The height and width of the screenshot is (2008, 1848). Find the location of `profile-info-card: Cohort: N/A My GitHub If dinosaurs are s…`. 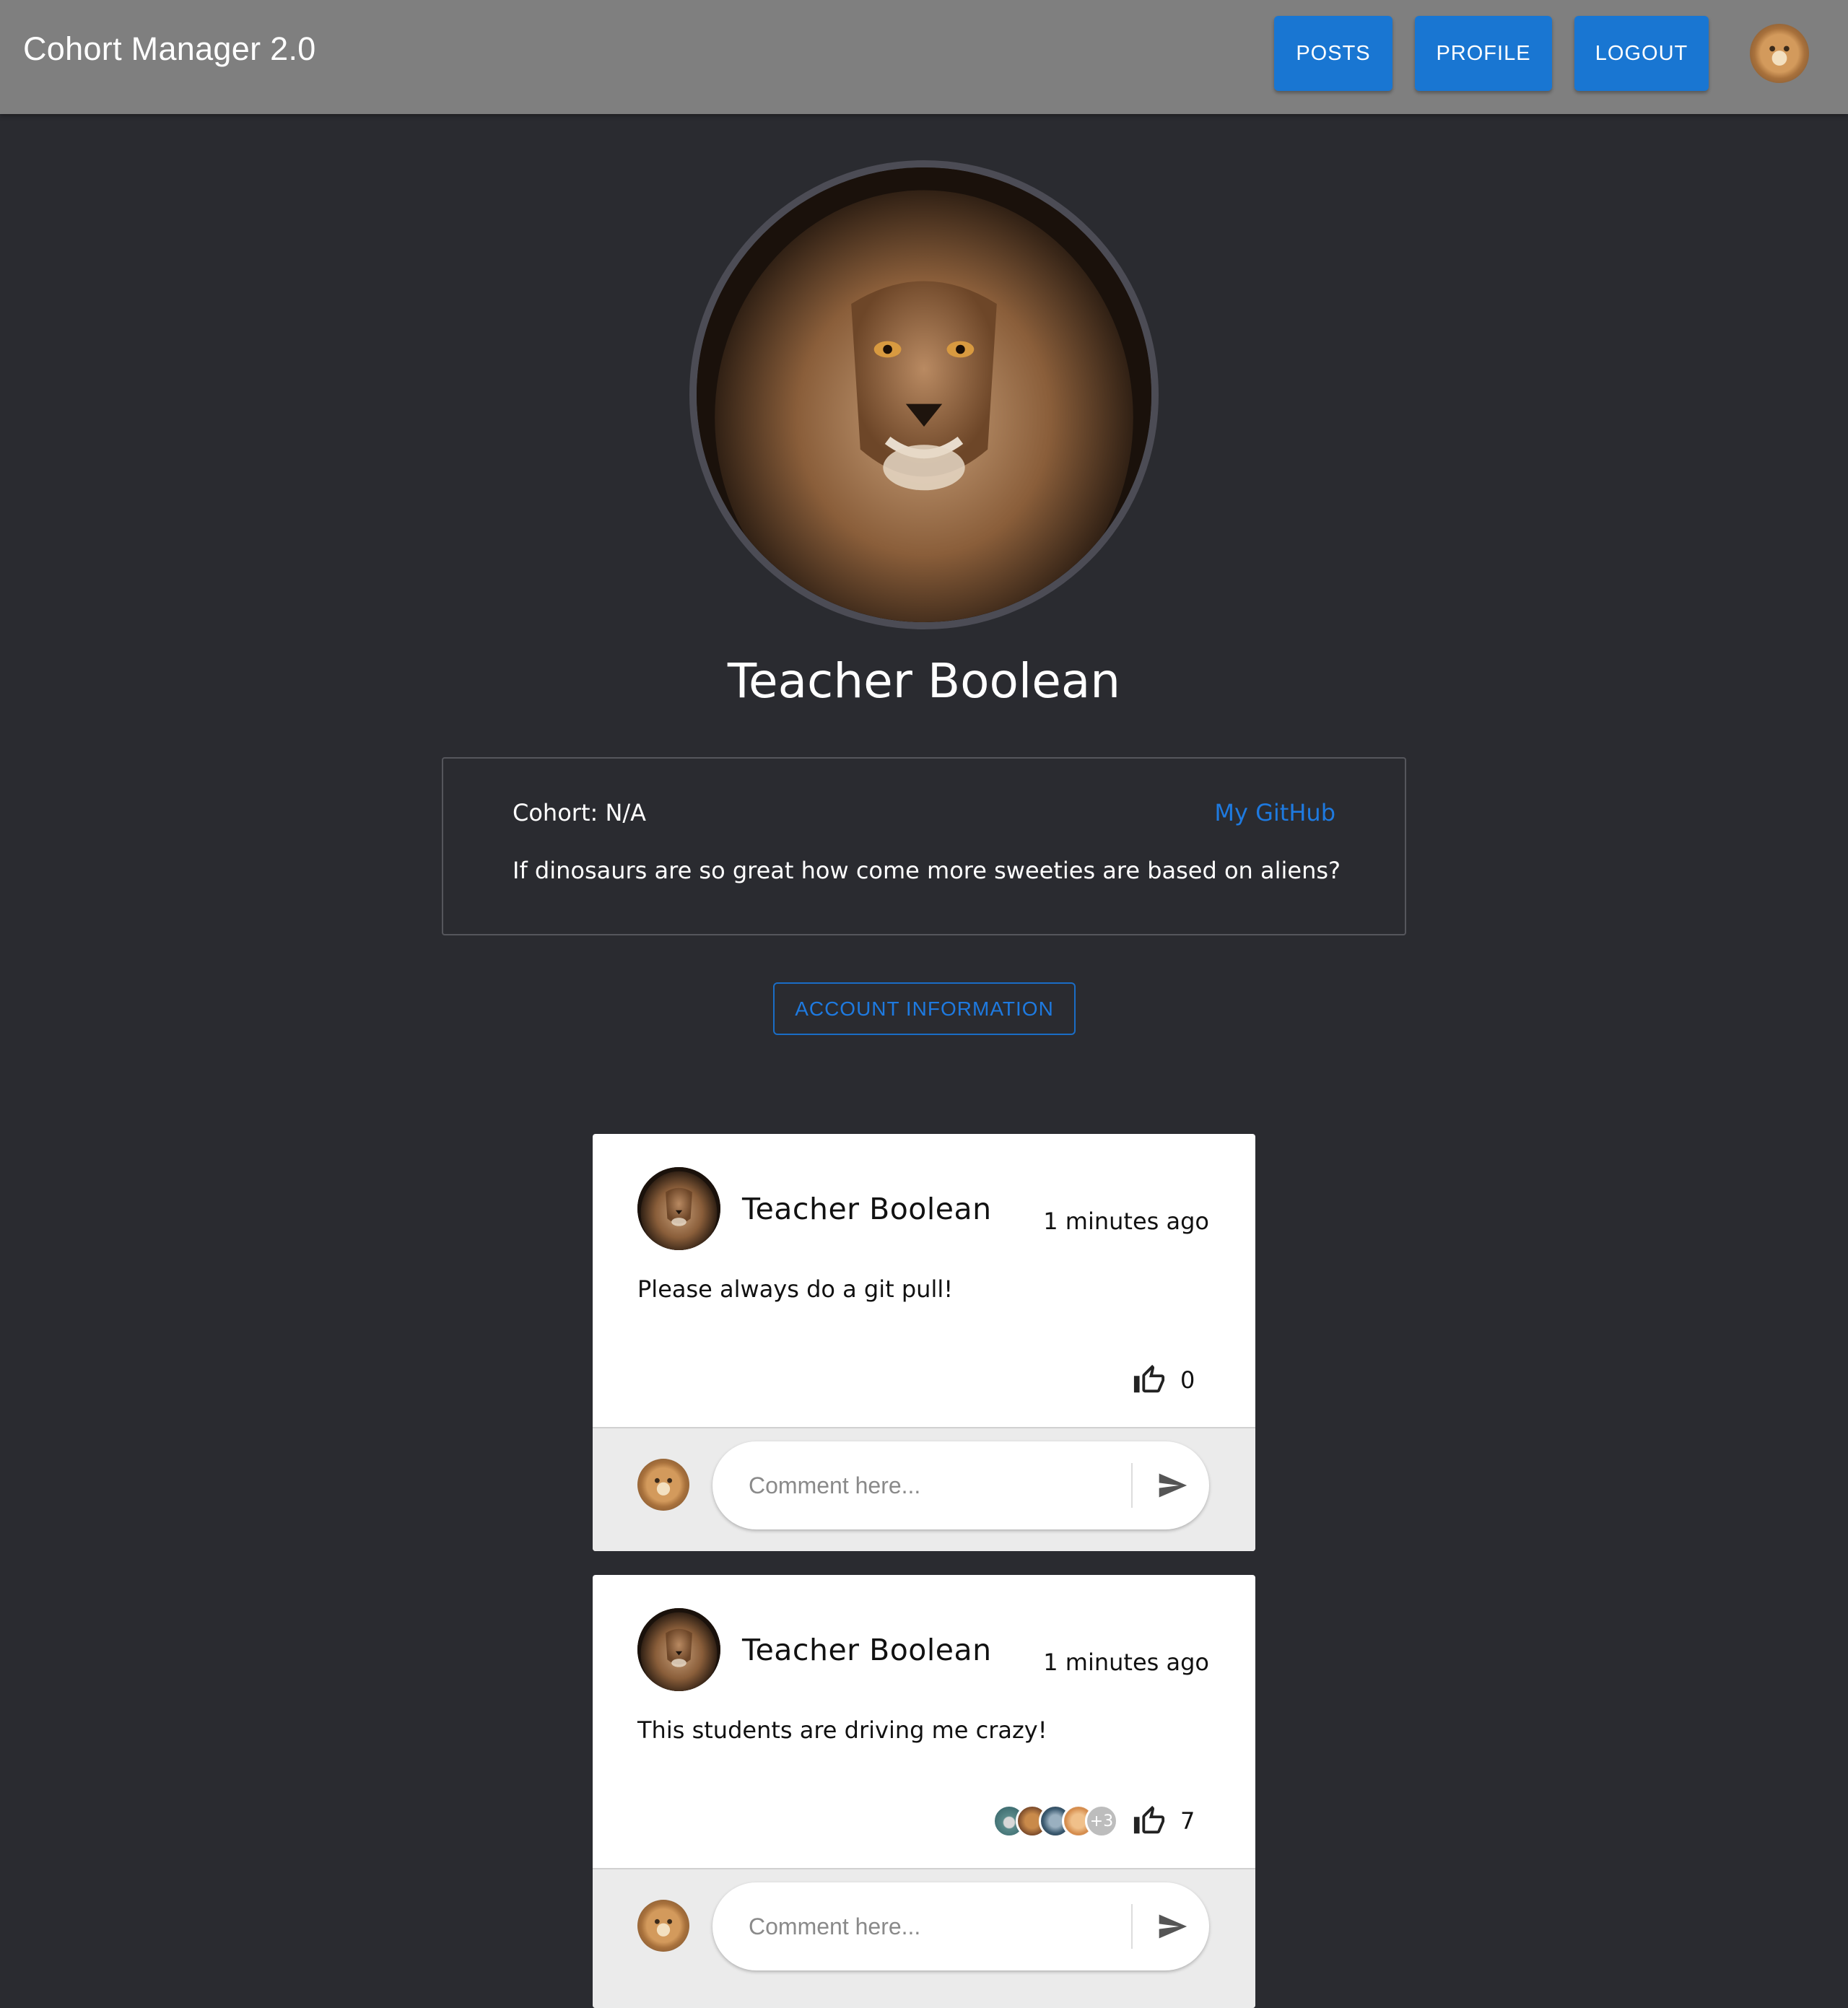

profile-info-card: Cohort: N/A My GitHub If dinosaurs are s… is located at coordinates (924, 846).